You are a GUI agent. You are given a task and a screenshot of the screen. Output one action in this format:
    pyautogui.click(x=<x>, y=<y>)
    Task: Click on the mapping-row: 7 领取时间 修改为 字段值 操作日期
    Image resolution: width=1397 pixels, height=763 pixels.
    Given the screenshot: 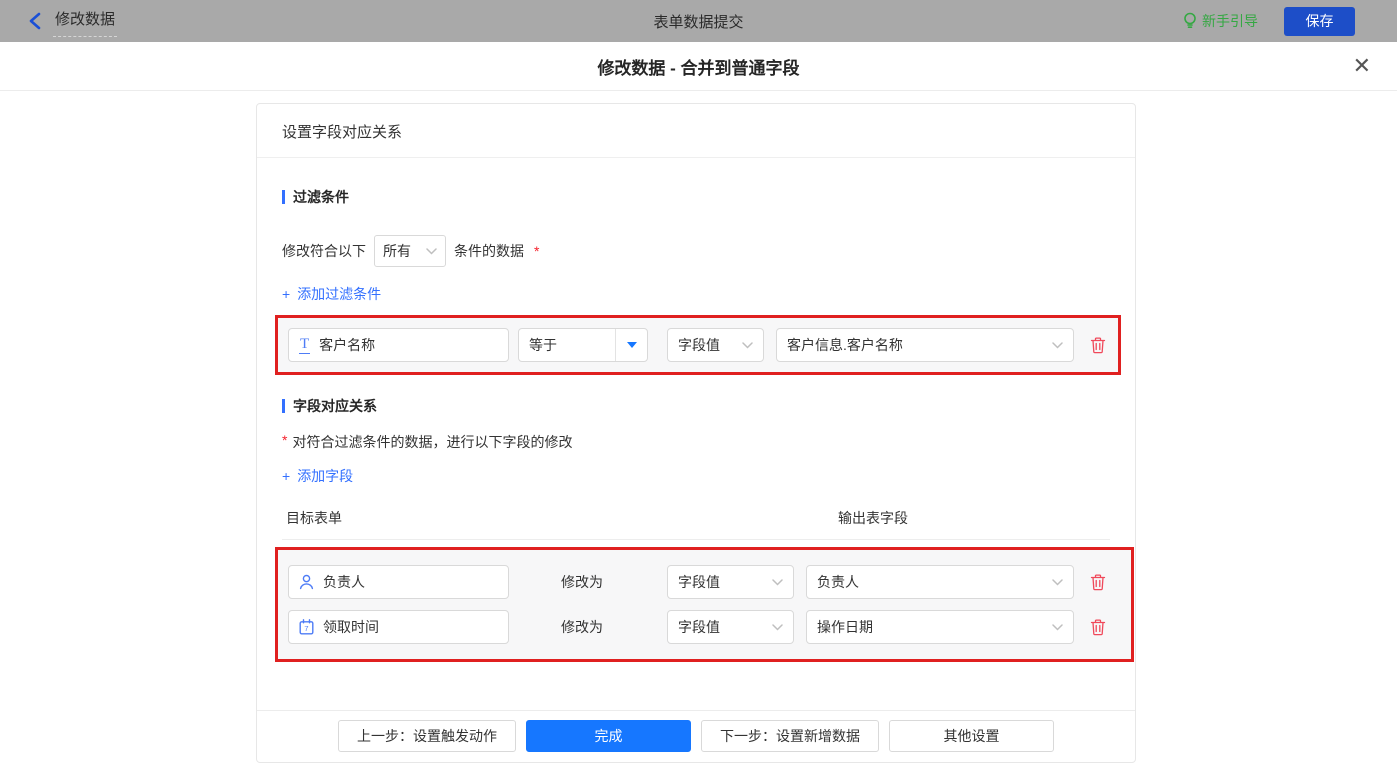 What is the action you would take?
    pyautogui.click(x=704, y=627)
    